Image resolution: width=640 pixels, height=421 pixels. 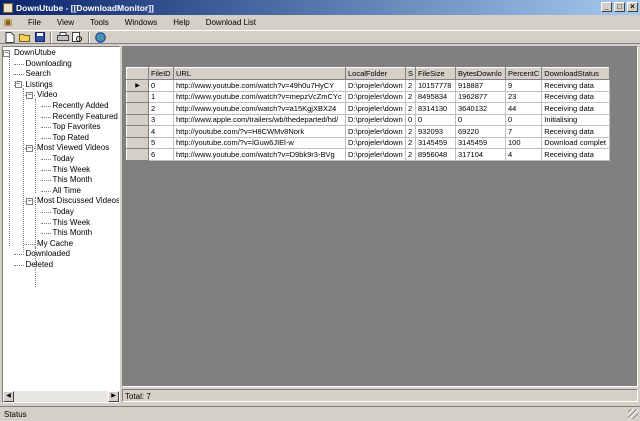 What do you see at coordinates (524, 108) in the screenshot?
I see `col-percent-cell: 44` at bounding box center [524, 108].